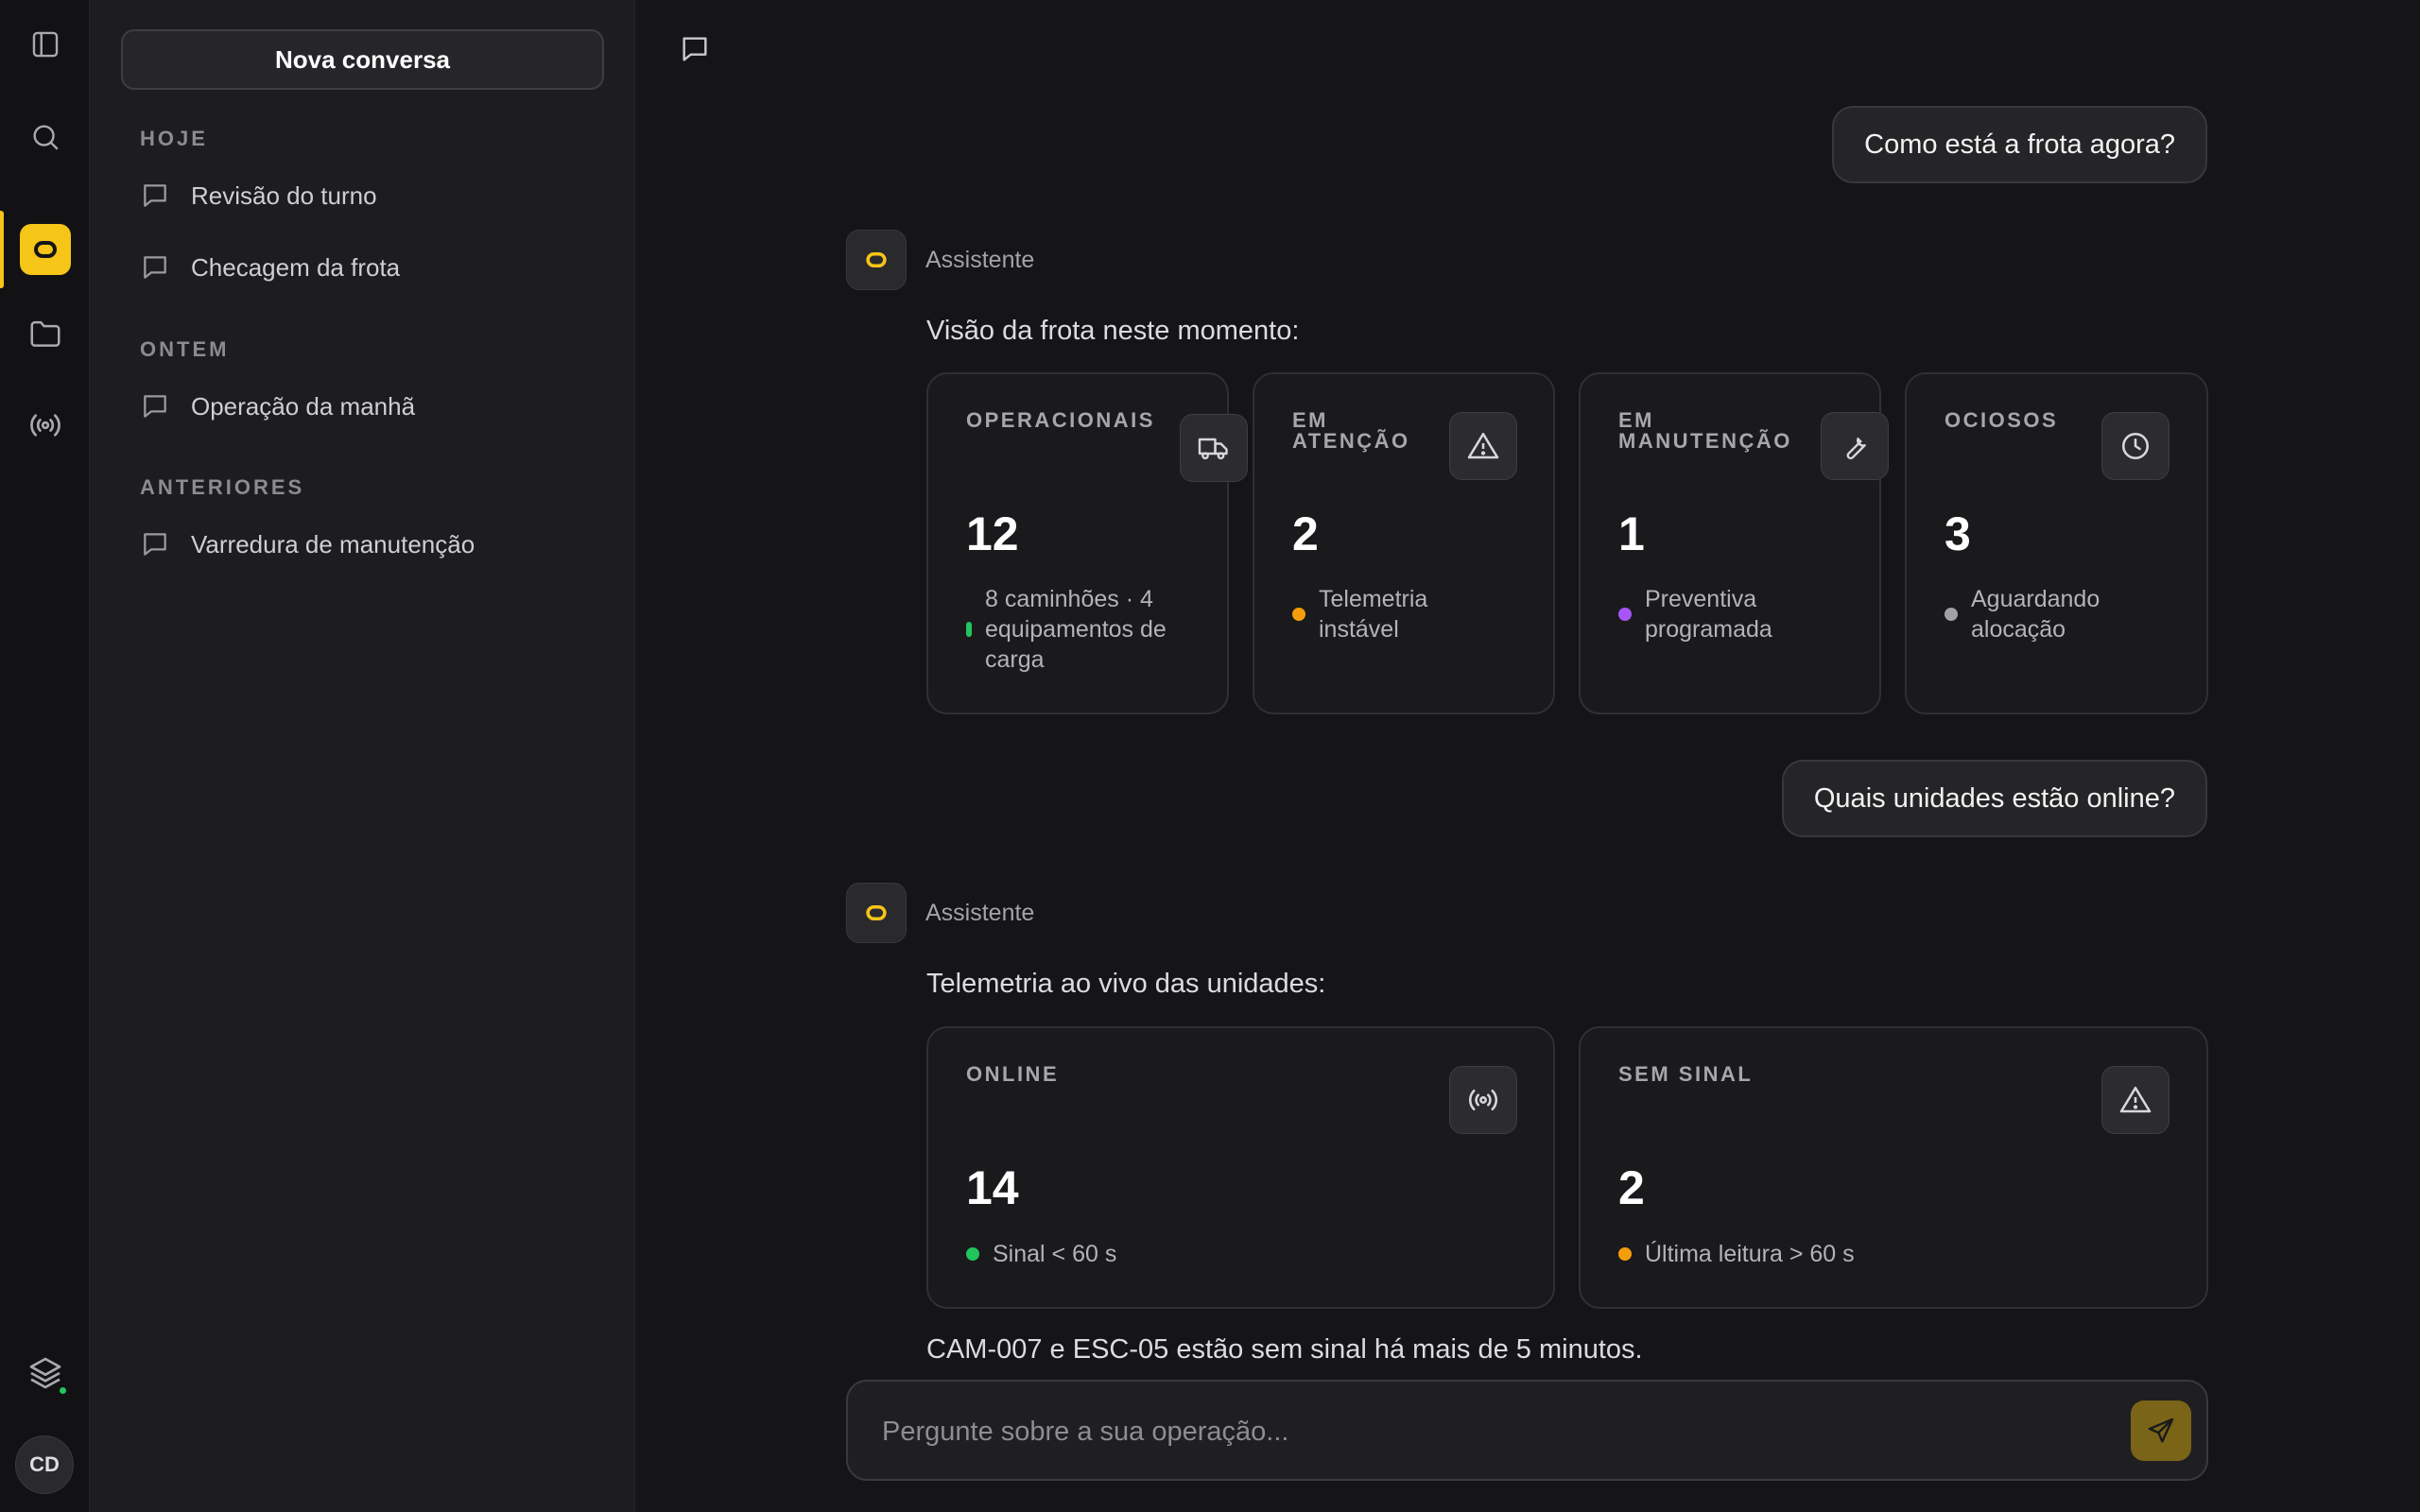 This screenshot has height=1512, width=2420. What do you see at coordinates (1373, 614) in the screenshot?
I see `card-note-text: Telemetria instável` at bounding box center [1373, 614].